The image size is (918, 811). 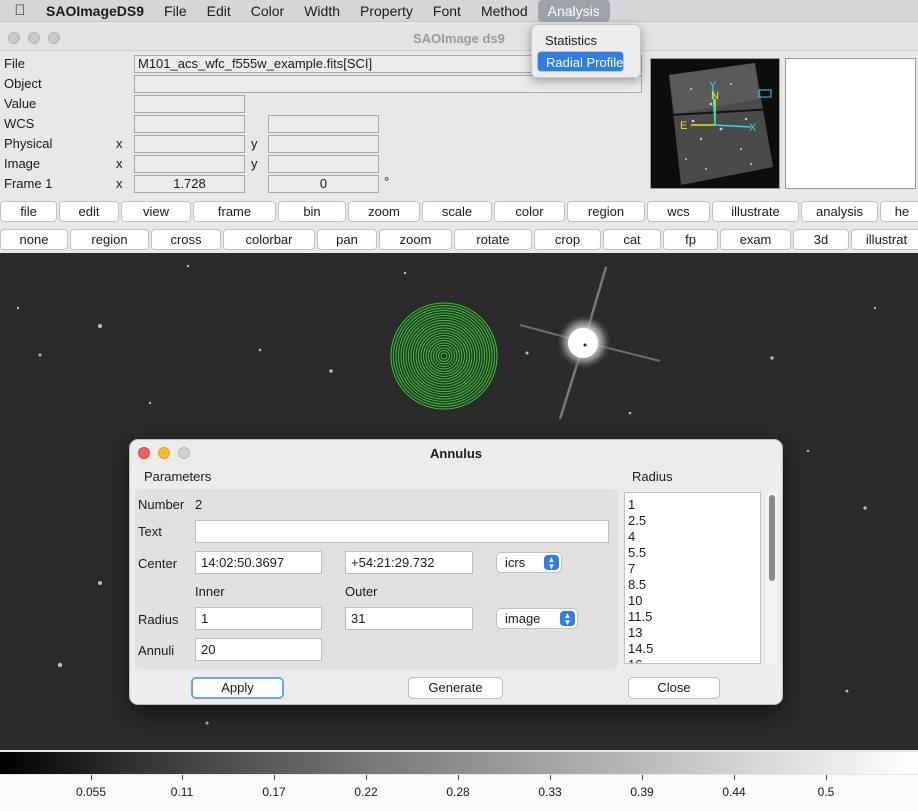 What do you see at coordinates (755, 211) in the screenshot?
I see `btn-illustrate: illustrate` at bounding box center [755, 211].